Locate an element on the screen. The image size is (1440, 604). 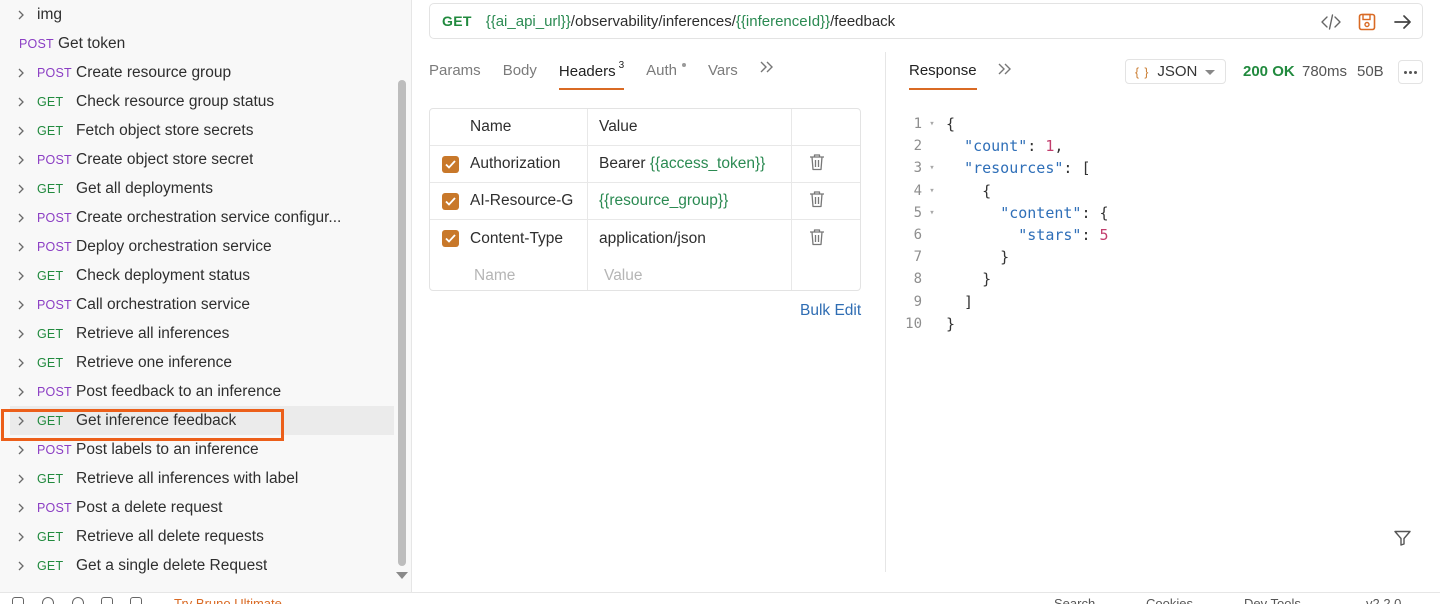
line-number: 4 is located at coordinates (917, 190).